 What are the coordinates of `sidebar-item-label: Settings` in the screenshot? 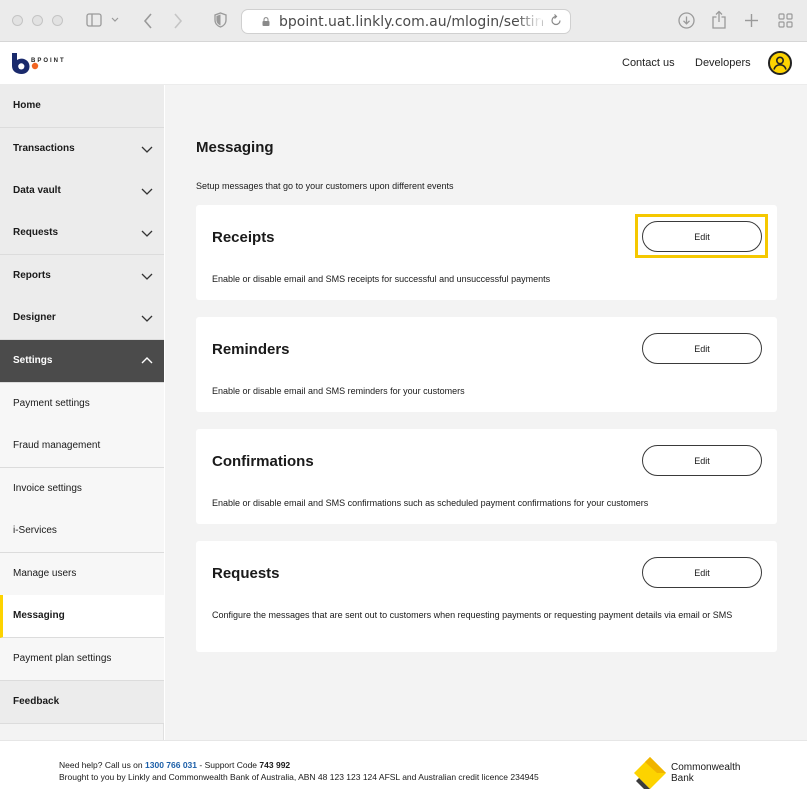 It's located at (33, 360).